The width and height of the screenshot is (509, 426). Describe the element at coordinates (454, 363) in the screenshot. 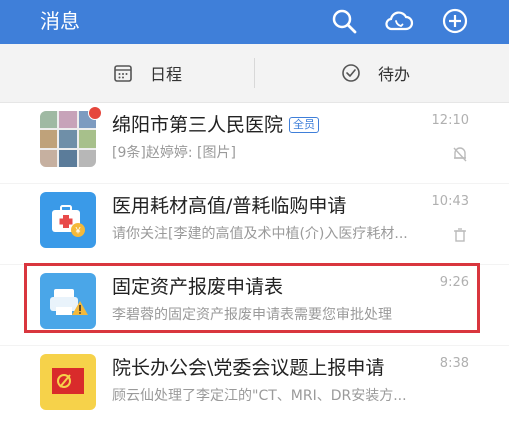

I see `message-time: 8:38` at that location.